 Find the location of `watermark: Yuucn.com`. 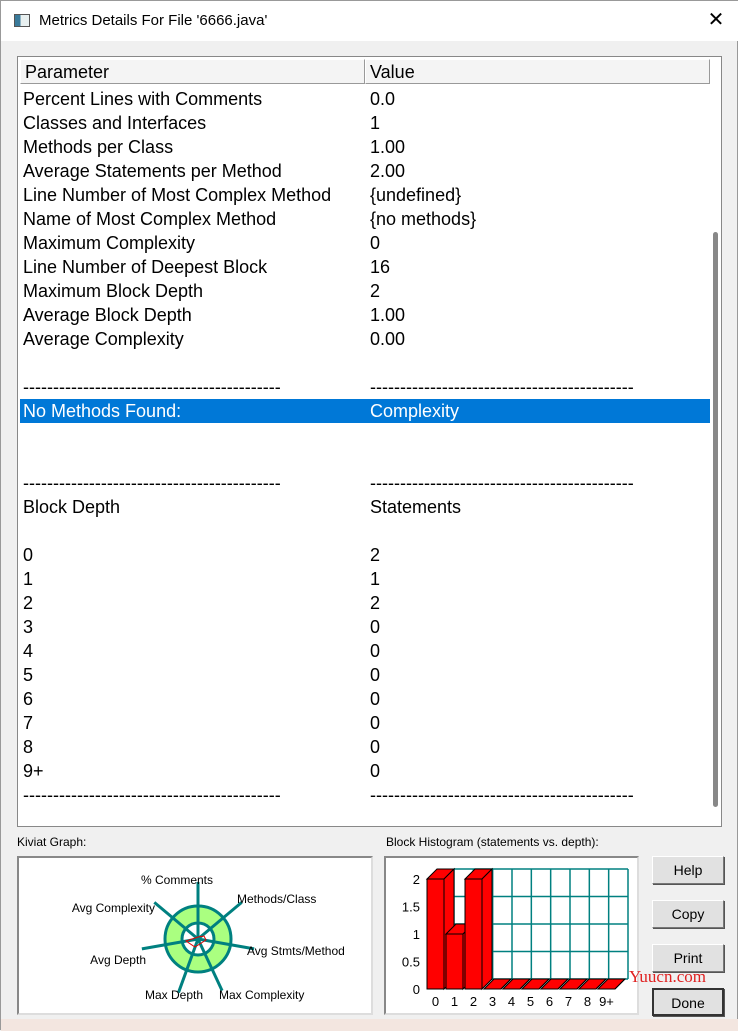

watermark: Yuucn.com is located at coordinates (667, 976).